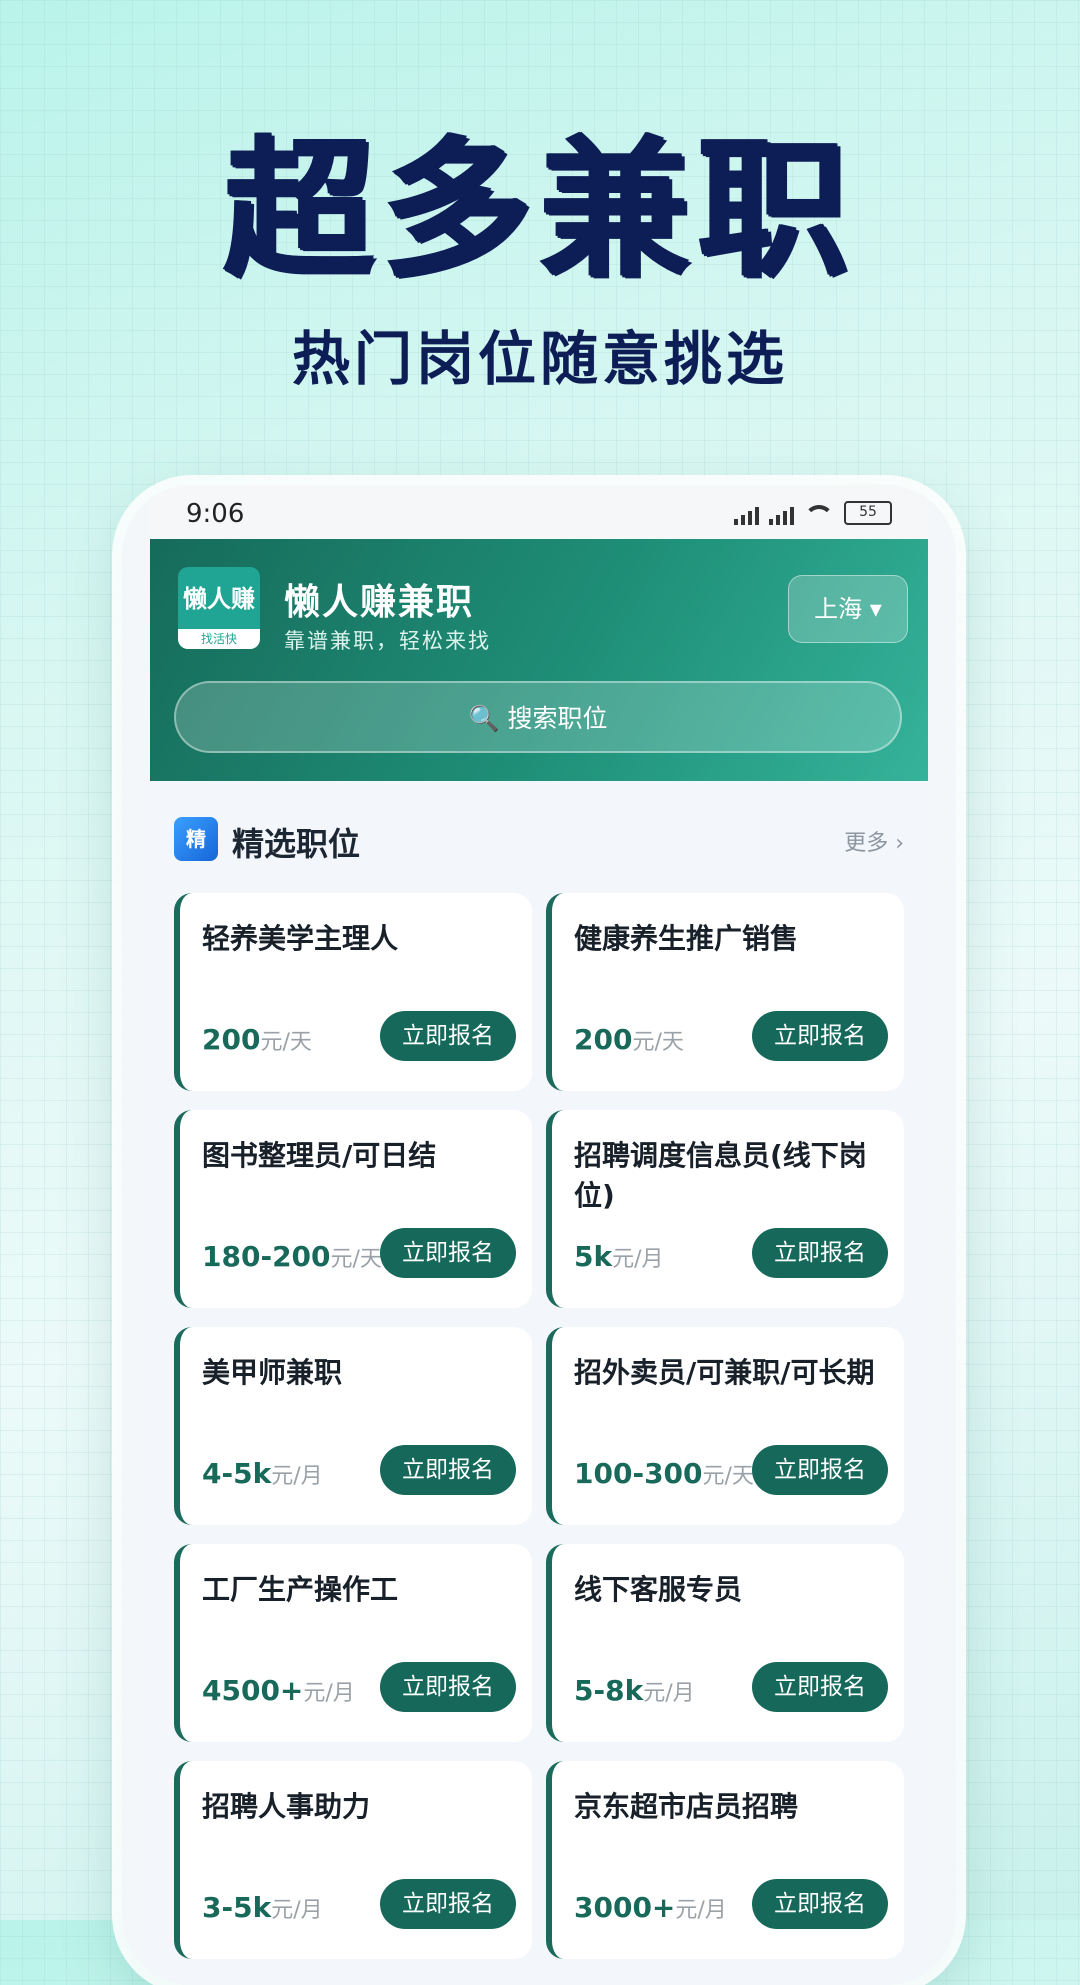 The width and height of the screenshot is (1080, 1985). I want to click on job-title: 招聘调度信息员(线下岗位), so click(720, 1175).